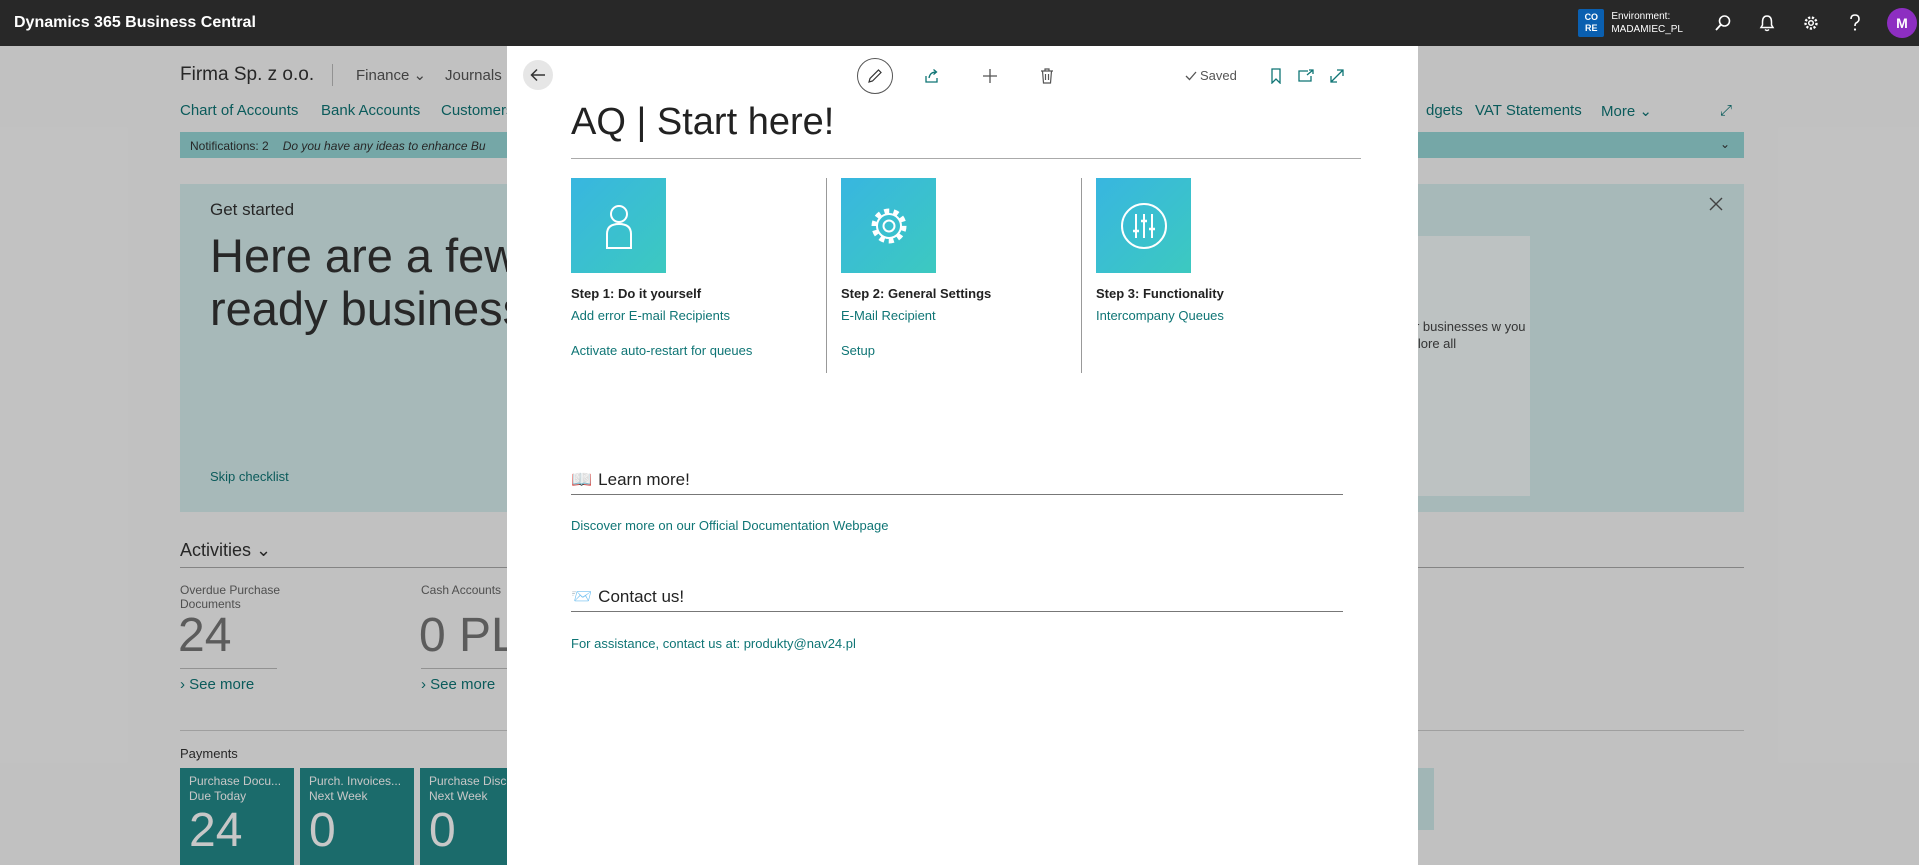  Describe the element at coordinates (135, 23) in the screenshot. I see `app-title: Dynamics 365 Business Central` at that location.